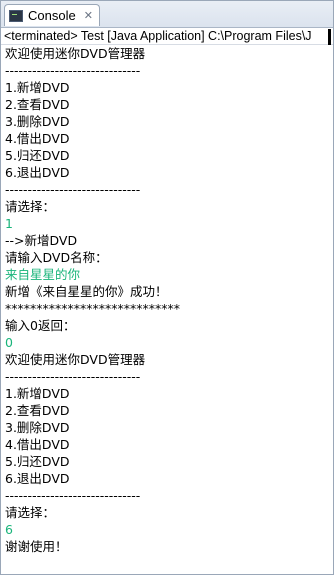 The height and width of the screenshot is (575, 334). I want to click on console-output-line: 输入0返回：, so click(40, 325).